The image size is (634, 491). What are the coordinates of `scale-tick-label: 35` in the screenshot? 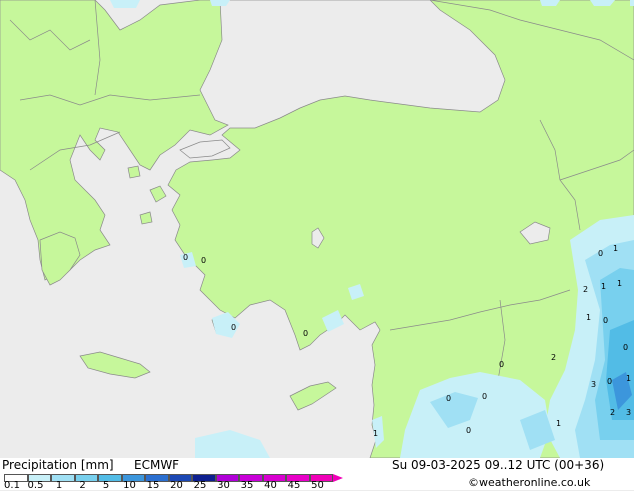 It's located at (247, 485).